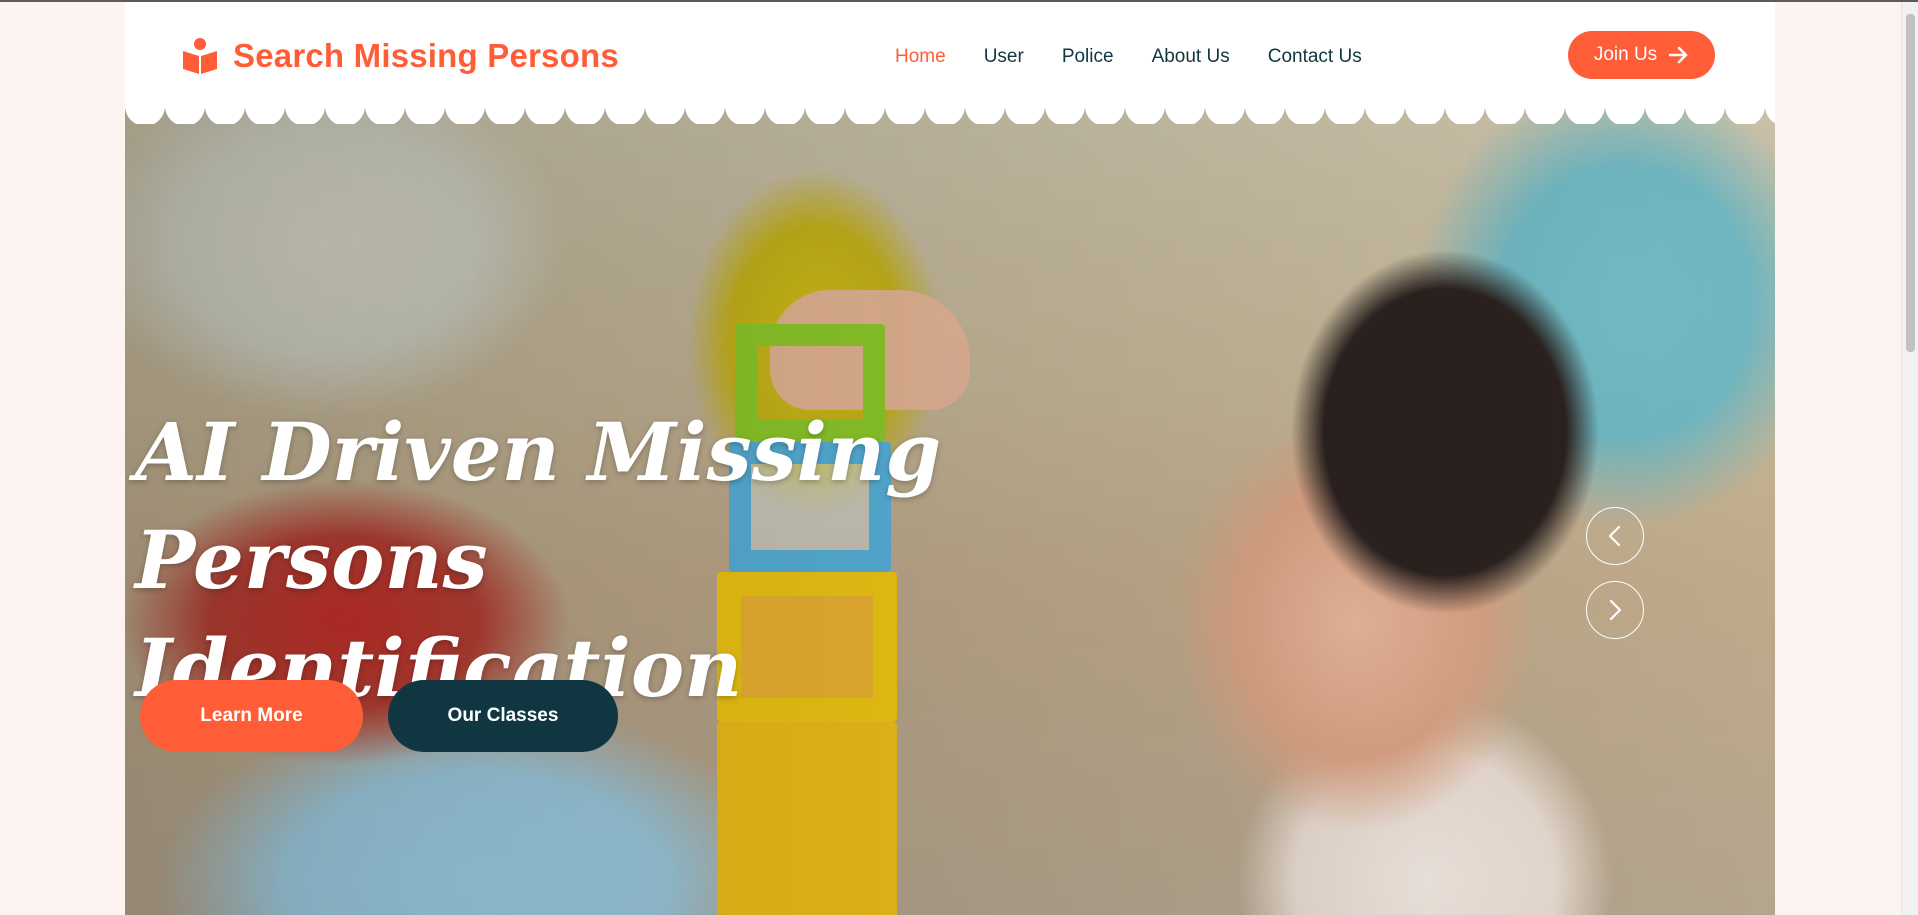 The width and height of the screenshot is (1918, 915). I want to click on brand-name: Search Missing Persons, so click(426, 55).